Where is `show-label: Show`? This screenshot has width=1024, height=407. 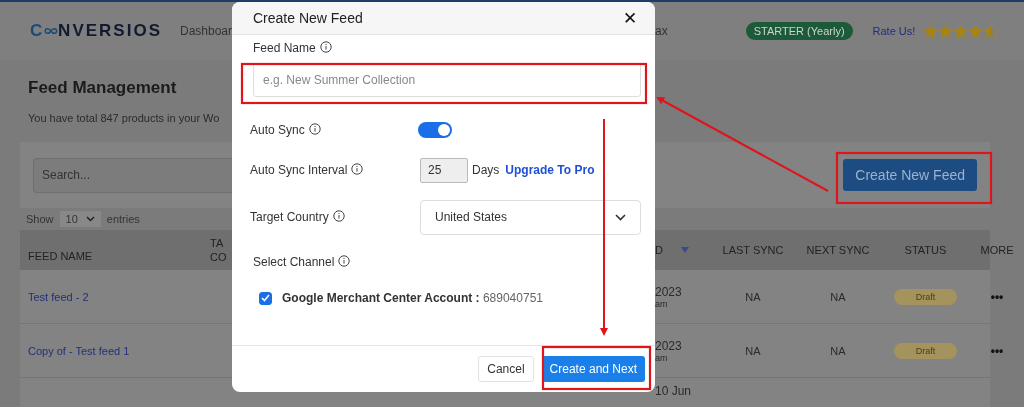 show-label: Show is located at coordinates (40, 219).